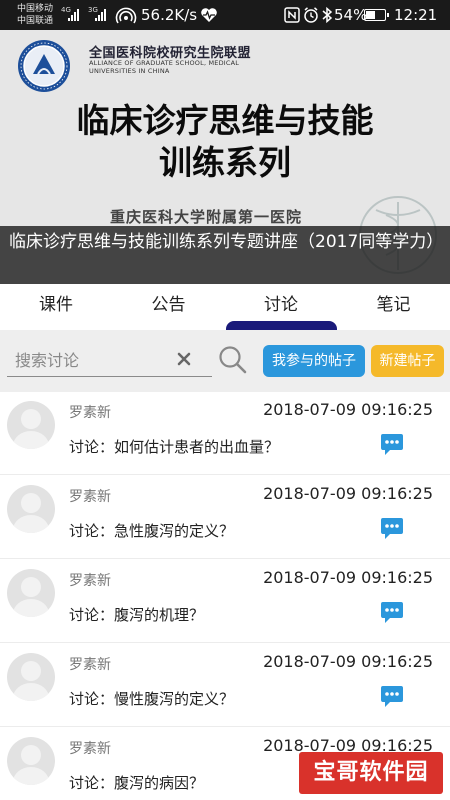 The image size is (450, 800). Describe the element at coordinates (126, 15) in the screenshot. I see `hotspot-icon` at that location.